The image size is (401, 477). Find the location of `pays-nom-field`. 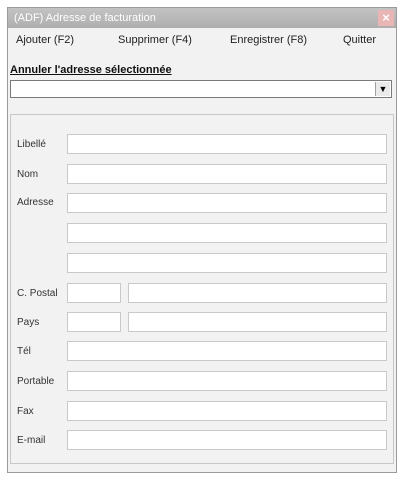

pays-nom-field is located at coordinates (257, 322).